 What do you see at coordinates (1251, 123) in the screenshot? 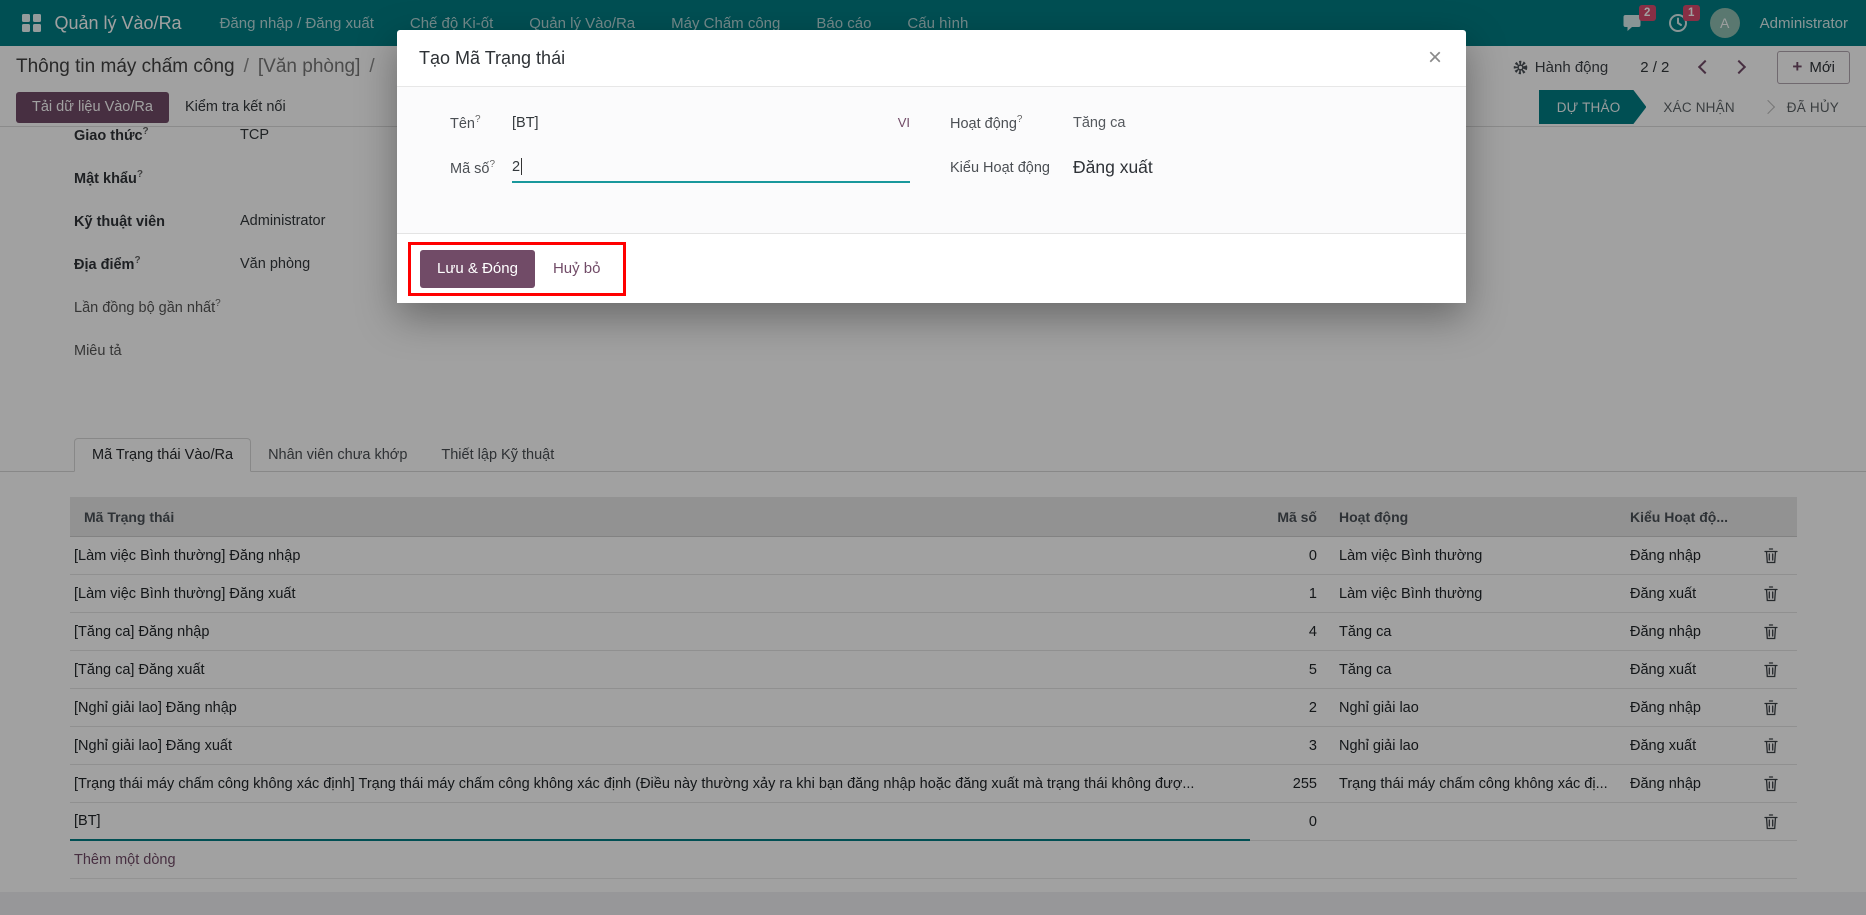
I see `activity-field: Tăng ca` at bounding box center [1251, 123].